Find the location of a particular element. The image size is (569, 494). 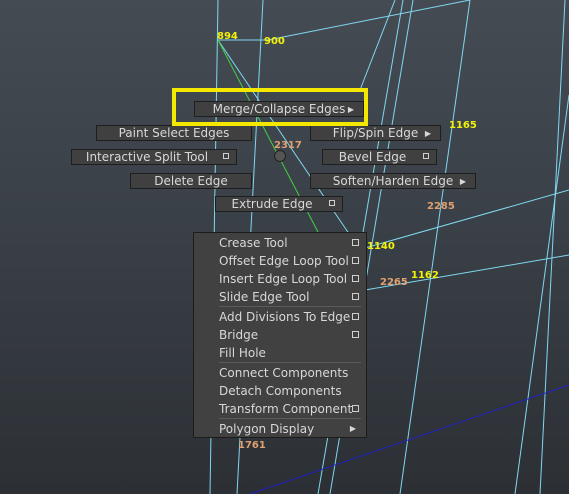

menu-item-bridge: Bridge is located at coordinates (280, 335).